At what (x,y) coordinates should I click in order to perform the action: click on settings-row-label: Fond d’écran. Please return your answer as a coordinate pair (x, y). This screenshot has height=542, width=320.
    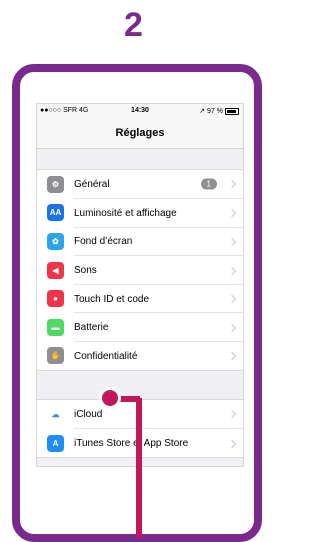
    Looking at the image, I should click on (103, 242).